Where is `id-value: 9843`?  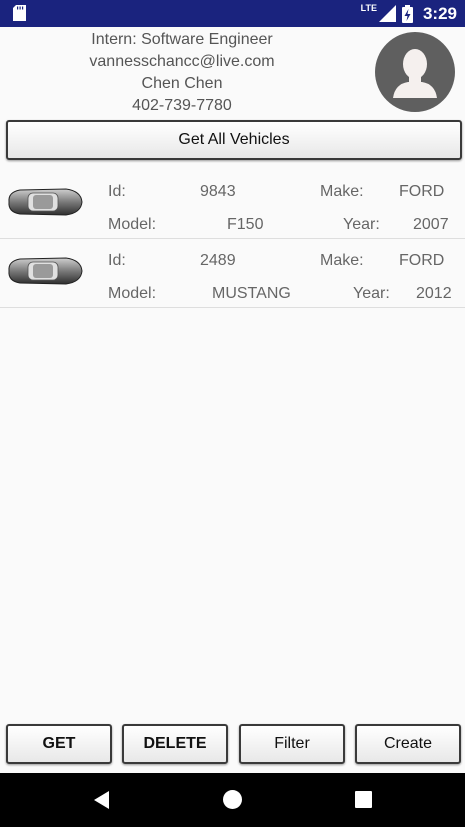 id-value: 9843 is located at coordinates (218, 191).